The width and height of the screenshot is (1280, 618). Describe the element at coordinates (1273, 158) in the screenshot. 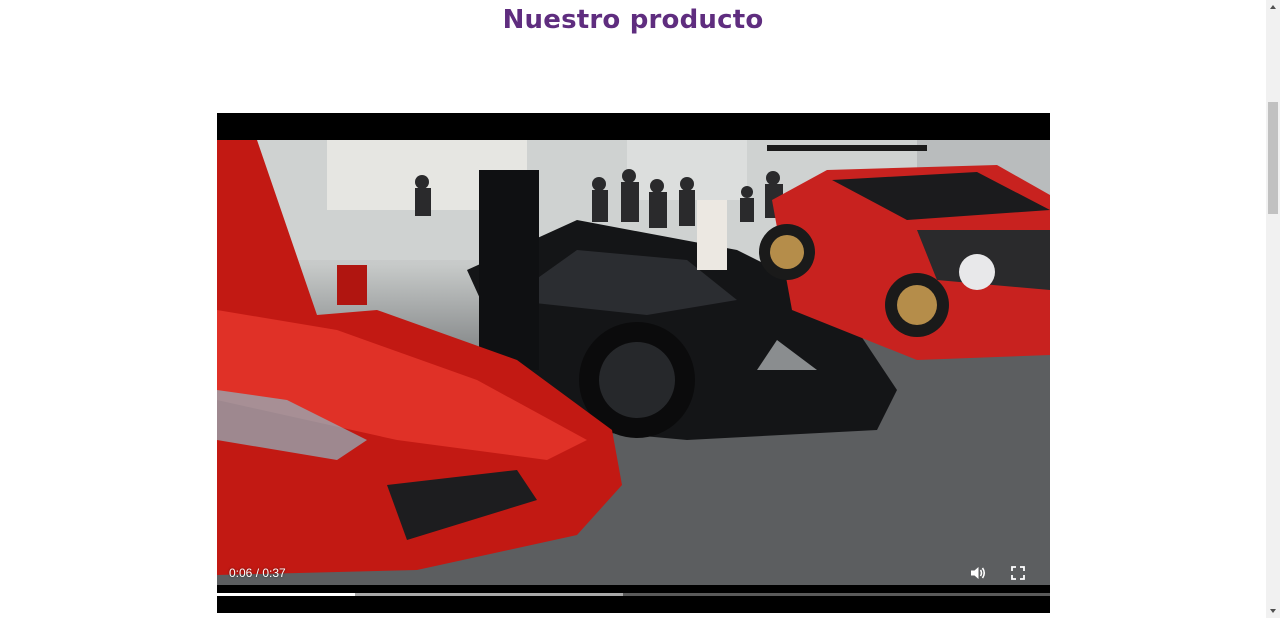

I see `scroll-thumb` at that location.